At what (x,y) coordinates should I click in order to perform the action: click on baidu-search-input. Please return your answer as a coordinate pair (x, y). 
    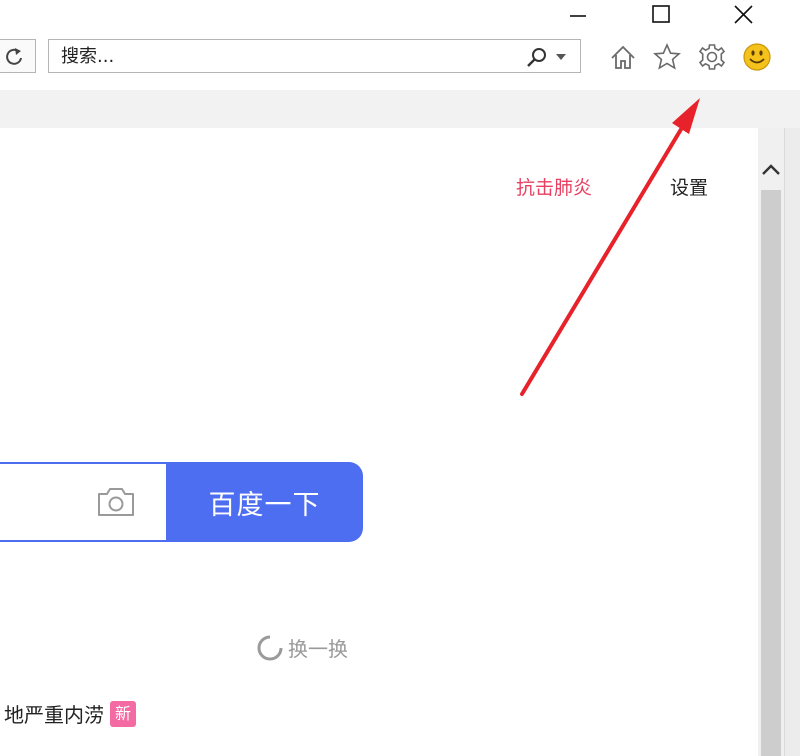
    Looking at the image, I should click on (88, 502).